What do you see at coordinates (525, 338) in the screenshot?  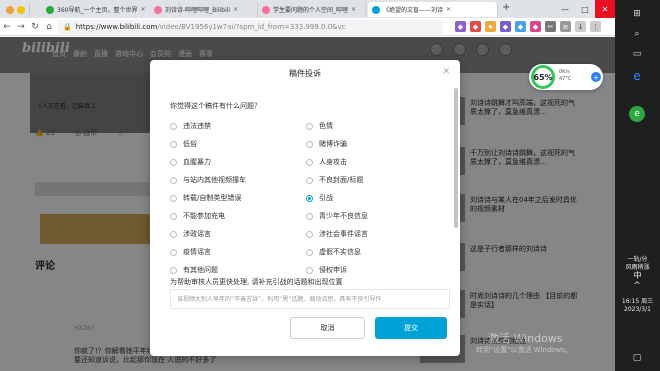 I see `activation-watermark: 激活 Windows` at bounding box center [525, 338].